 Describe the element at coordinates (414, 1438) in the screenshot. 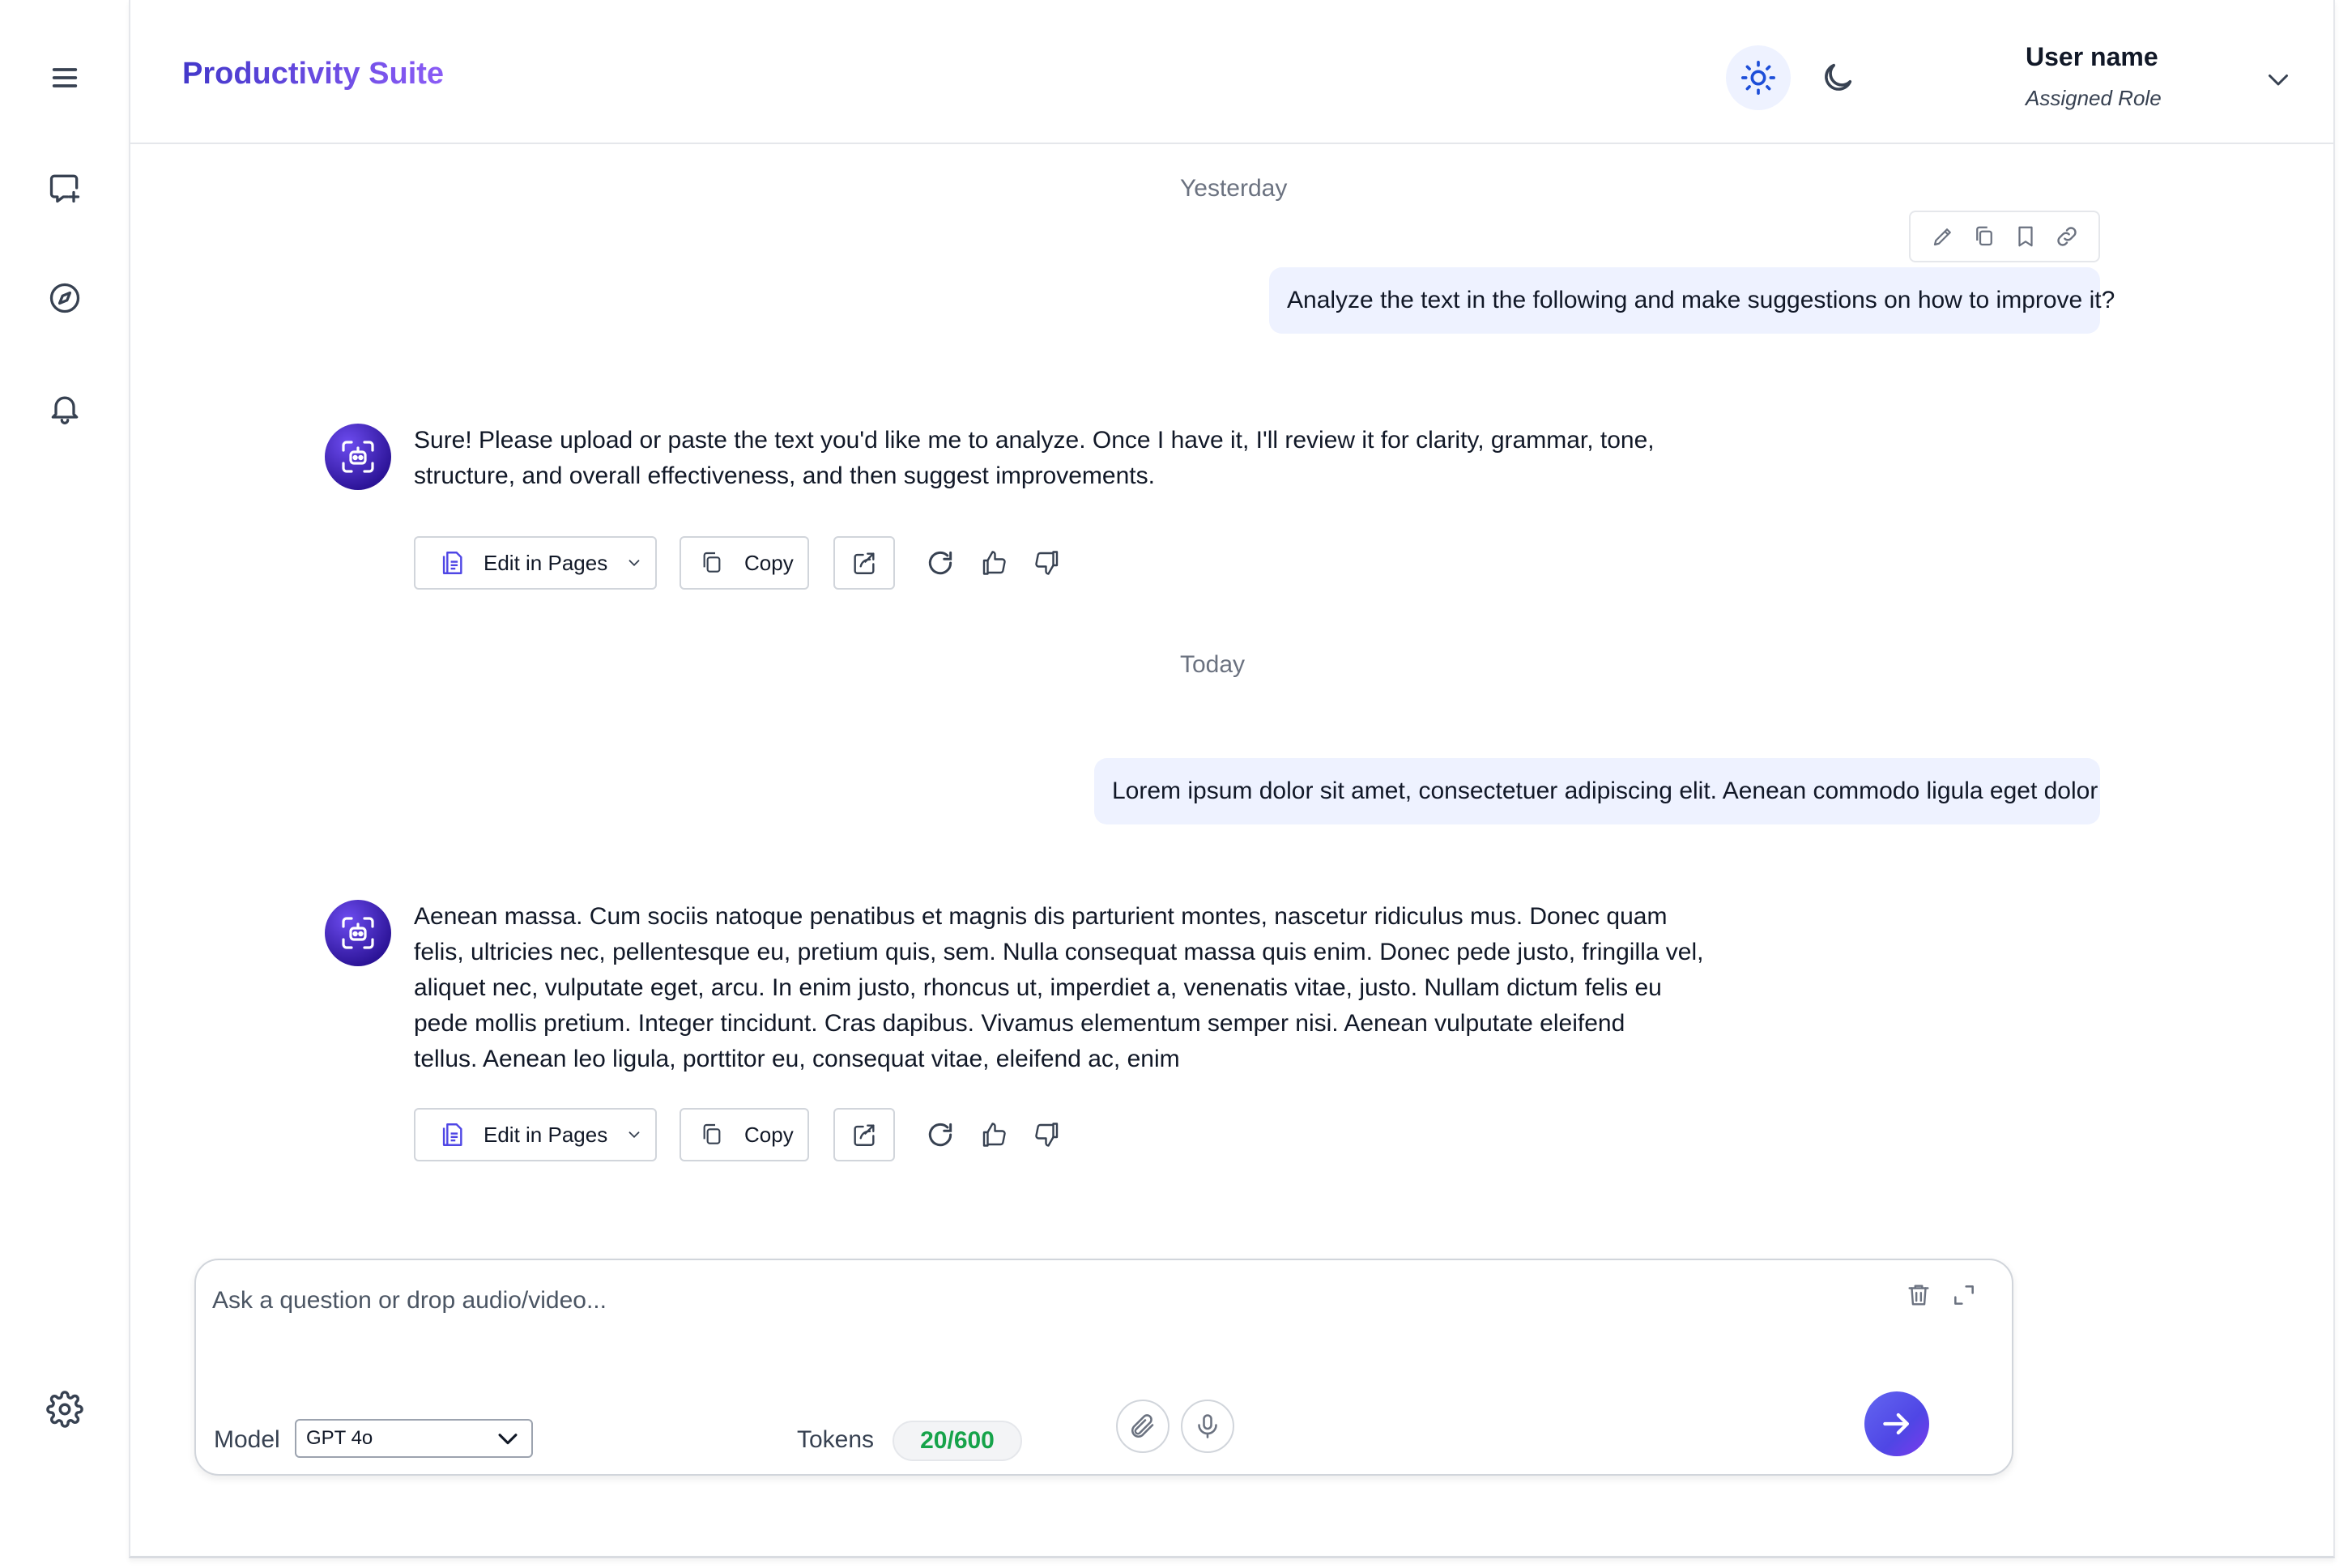

I see `model-select: GPT 4o` at that location.